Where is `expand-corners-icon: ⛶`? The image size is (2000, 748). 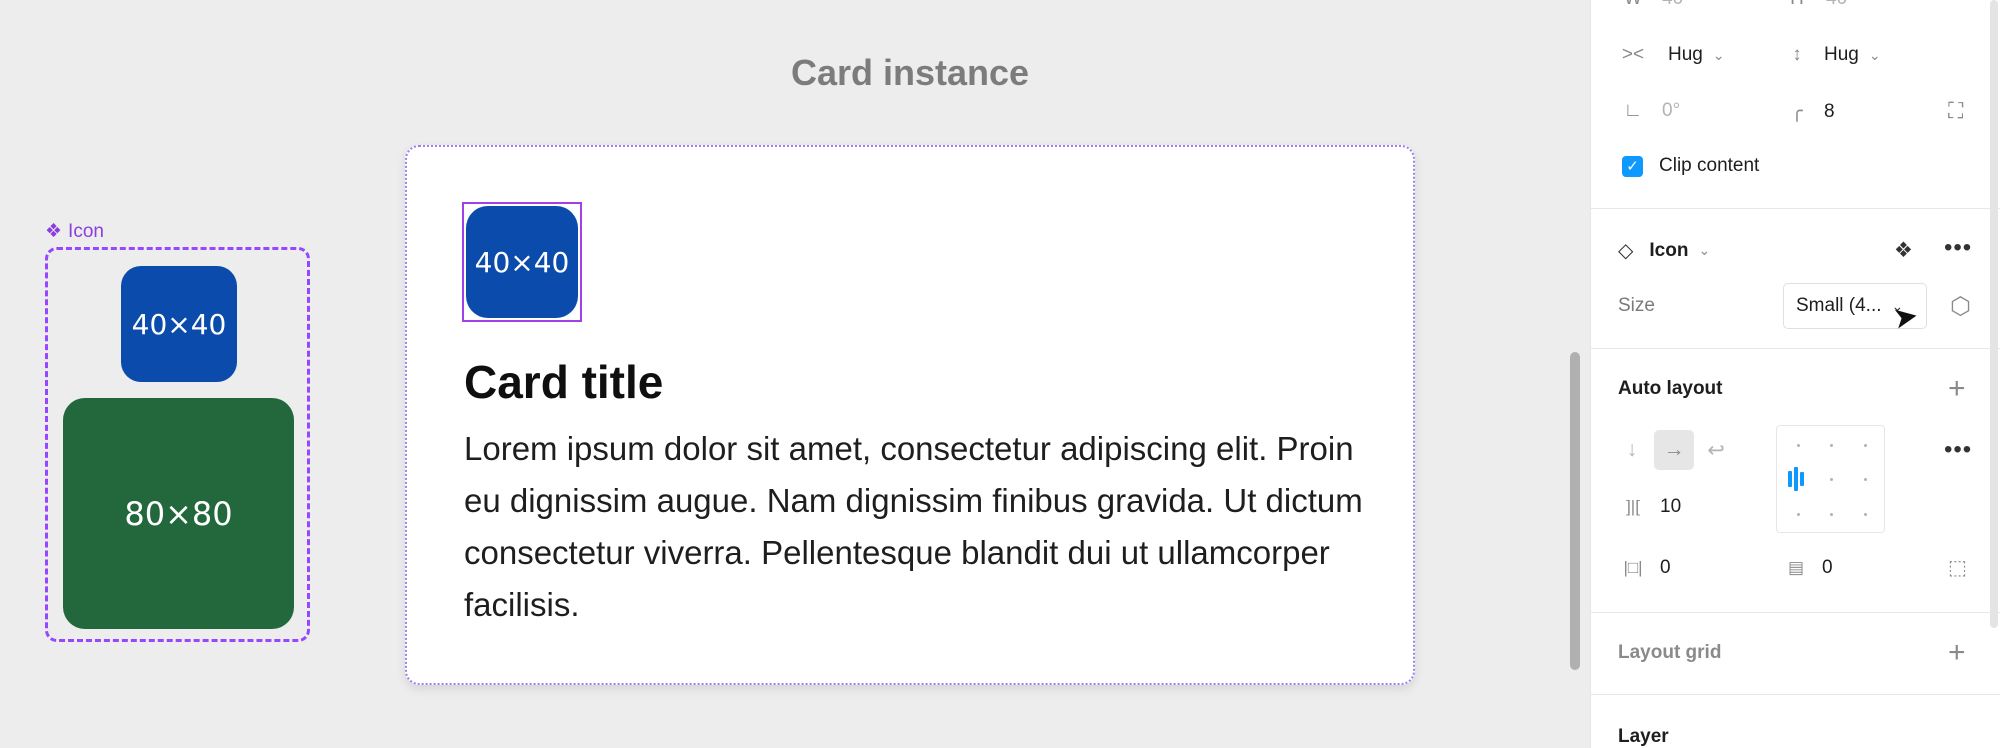 expand-corners-icon: ⛶ is located at coordinates (1956, 110).